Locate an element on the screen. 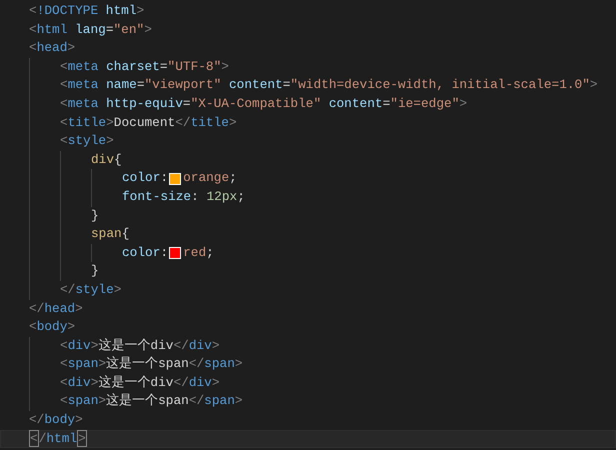  code-text: <meta charset="UTF-8"> is located at coordinates (144, 67).